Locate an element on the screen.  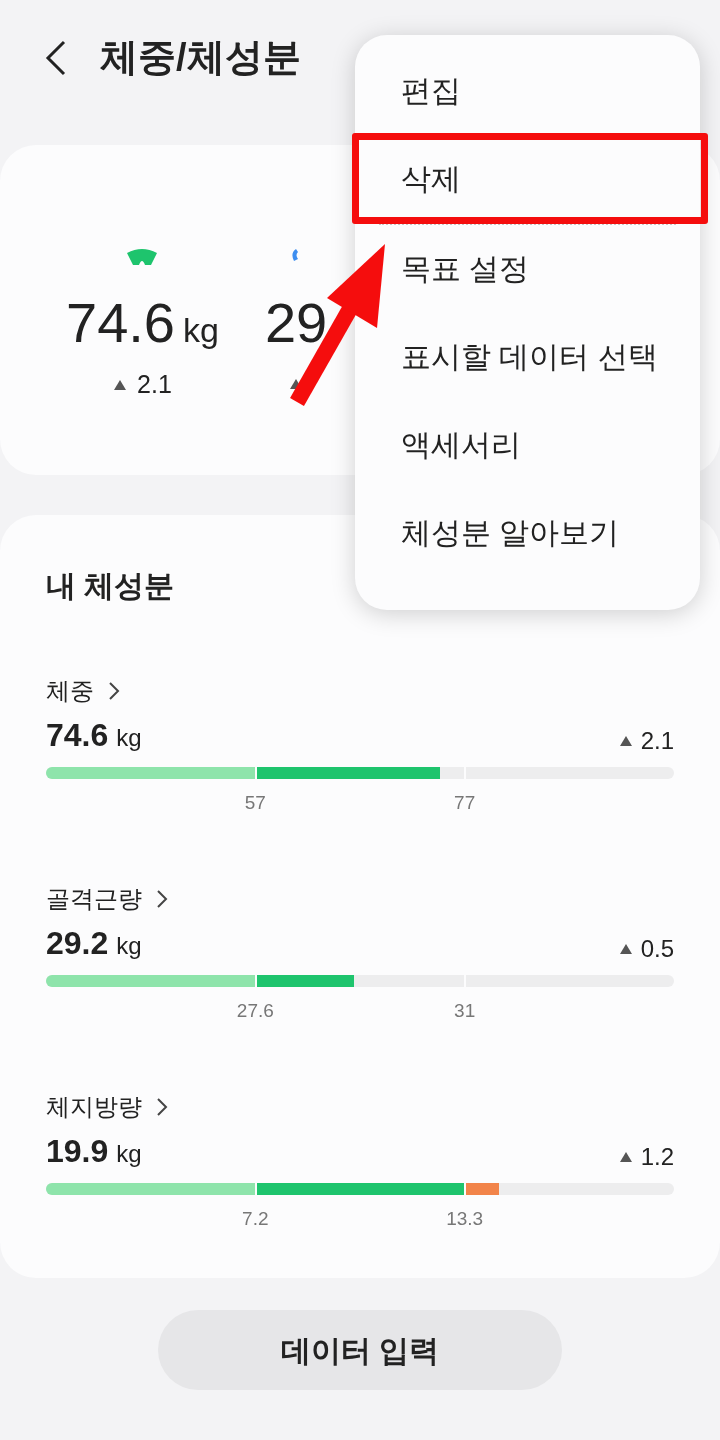
page-title: 체중/체성분 is located at coordinates (200, 57).